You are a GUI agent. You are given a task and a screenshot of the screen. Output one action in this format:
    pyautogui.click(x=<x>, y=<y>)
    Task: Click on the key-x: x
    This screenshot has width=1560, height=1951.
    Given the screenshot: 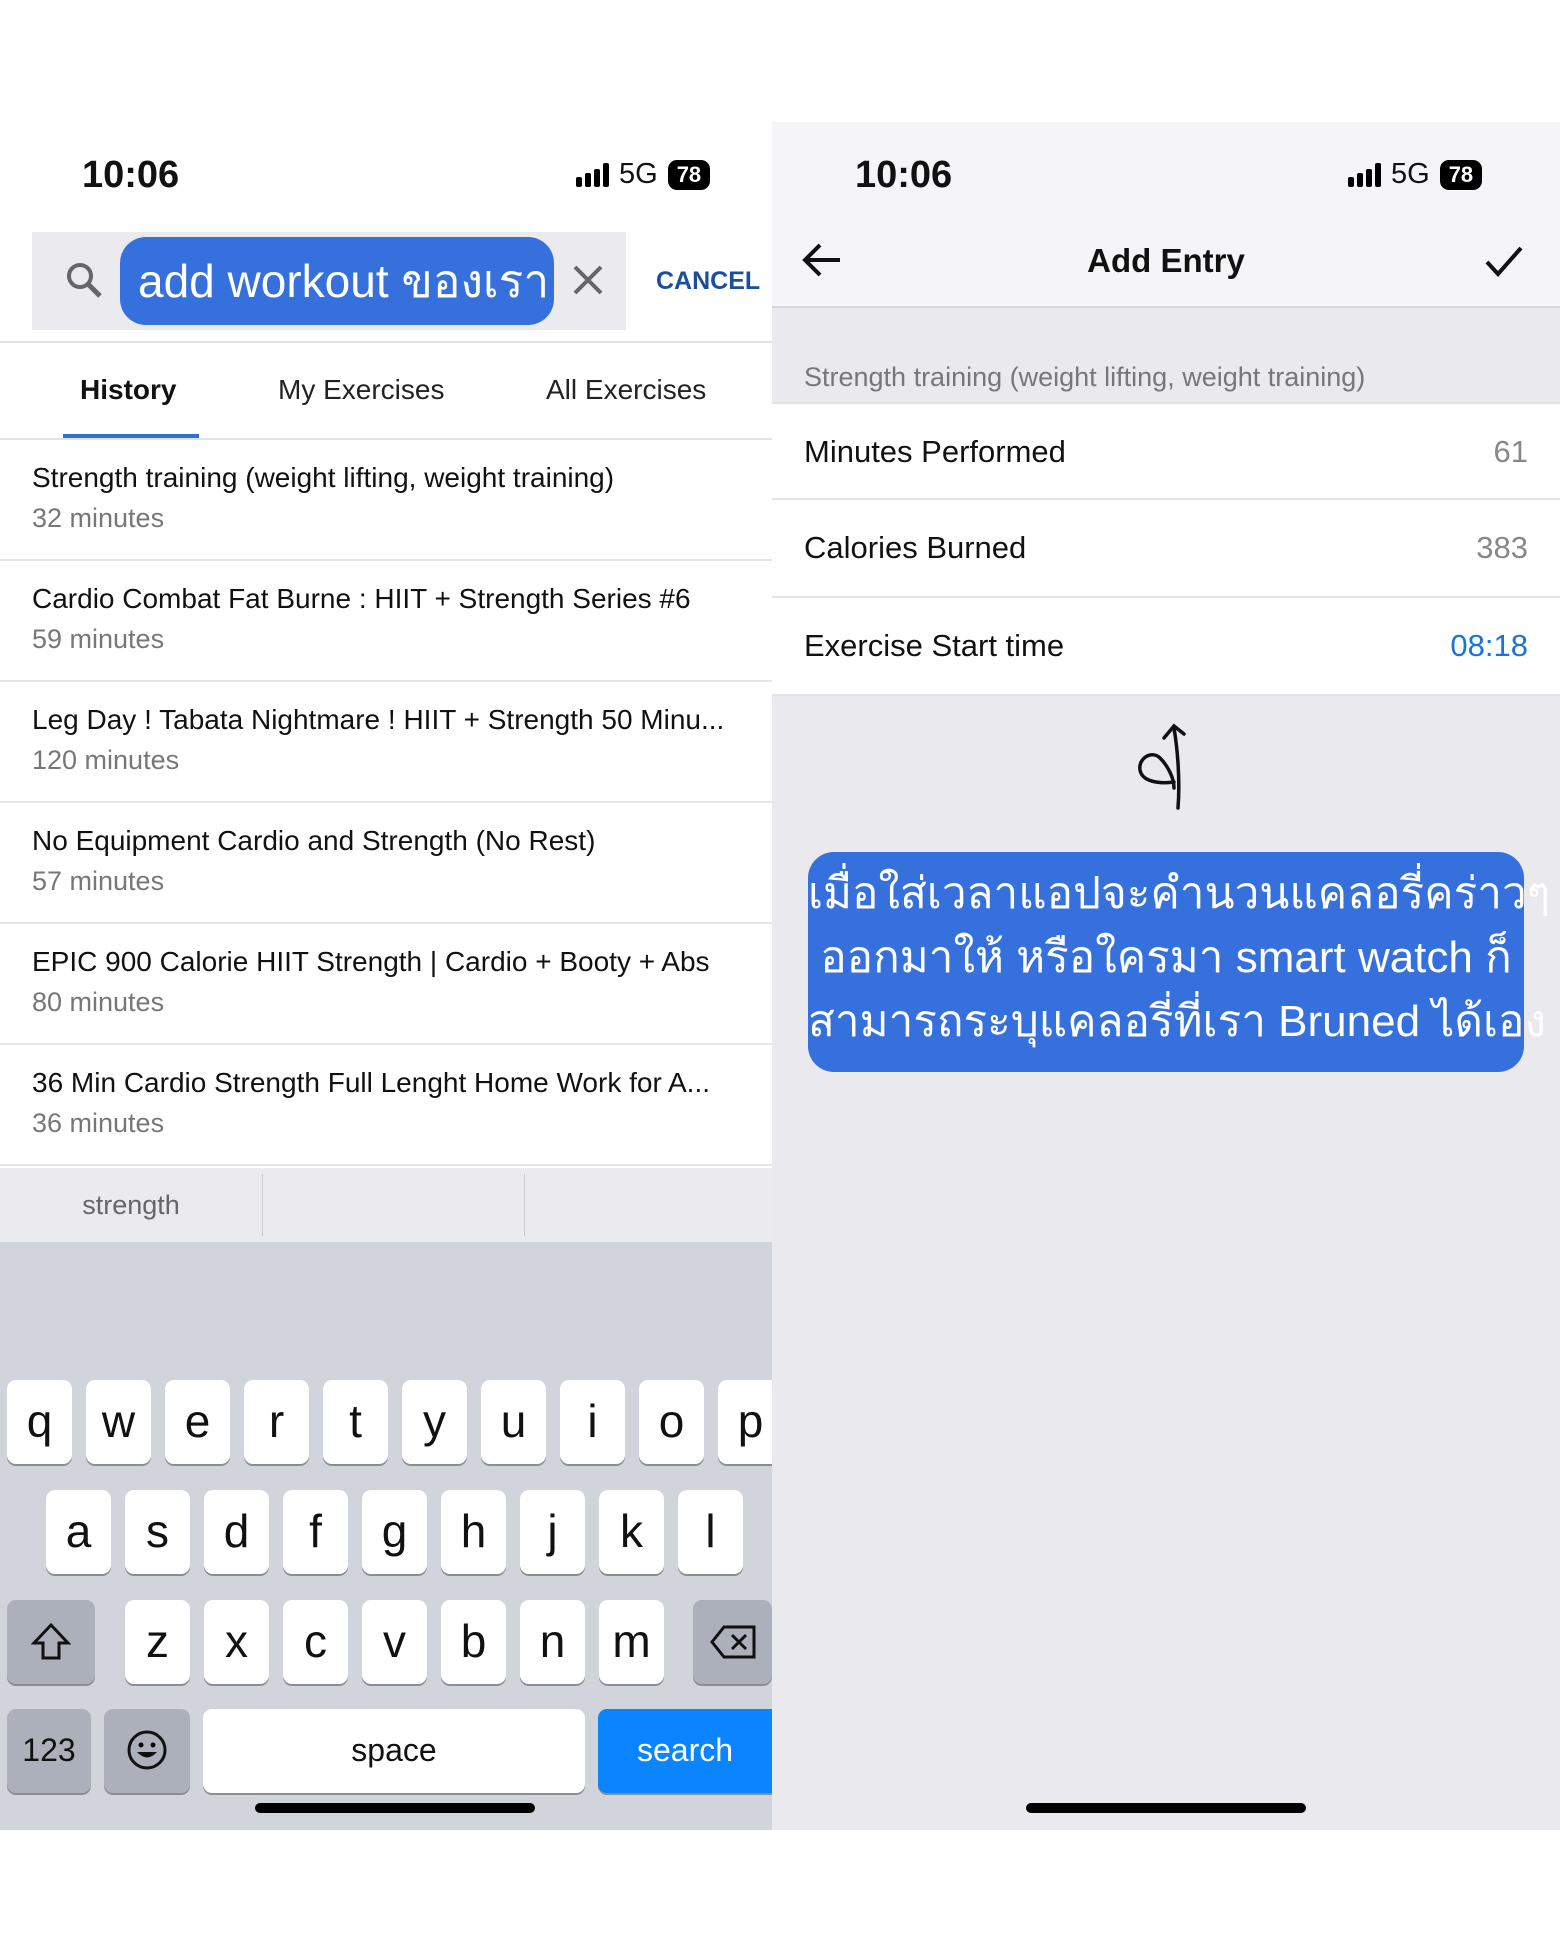 What is the action you would take?
    pyautogui.click(x=236, y=1642)
    